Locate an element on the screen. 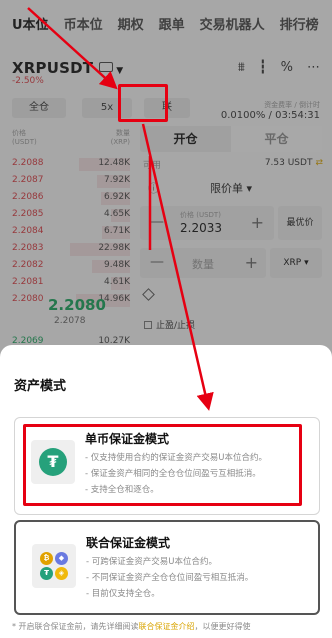 Image resolution: width=332 pixels, height=638 pixels. sheet-footnote: * 开启联合保证金前，请先详细阅读联合保证金介绍，以便更好得使 is located at coordinates (131, 626).